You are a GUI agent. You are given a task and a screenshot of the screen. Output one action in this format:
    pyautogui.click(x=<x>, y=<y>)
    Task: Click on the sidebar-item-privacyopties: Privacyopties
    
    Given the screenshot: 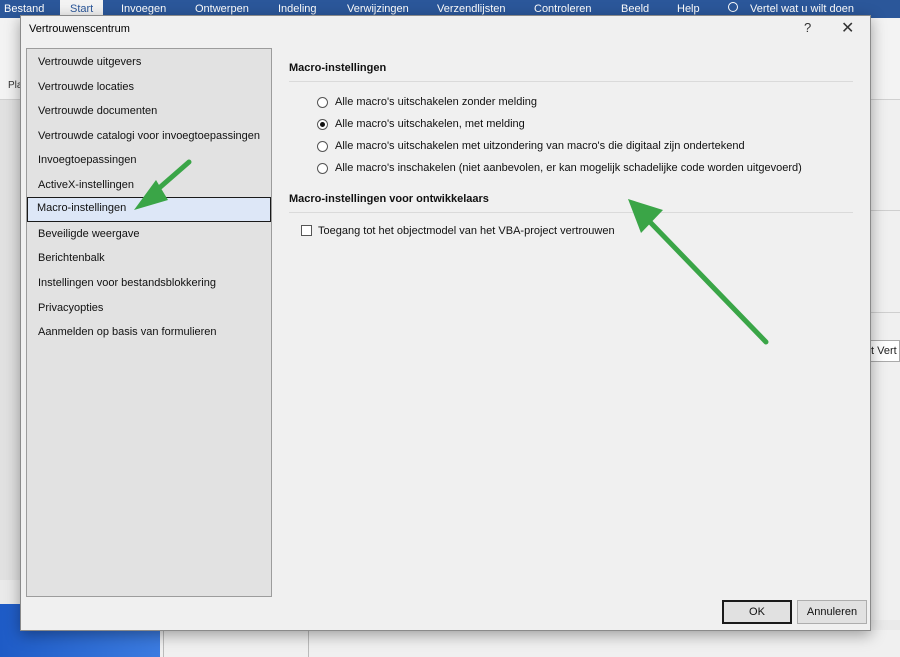 What is the action you would take?
    pyautogui.click(x=149, y=309)
    